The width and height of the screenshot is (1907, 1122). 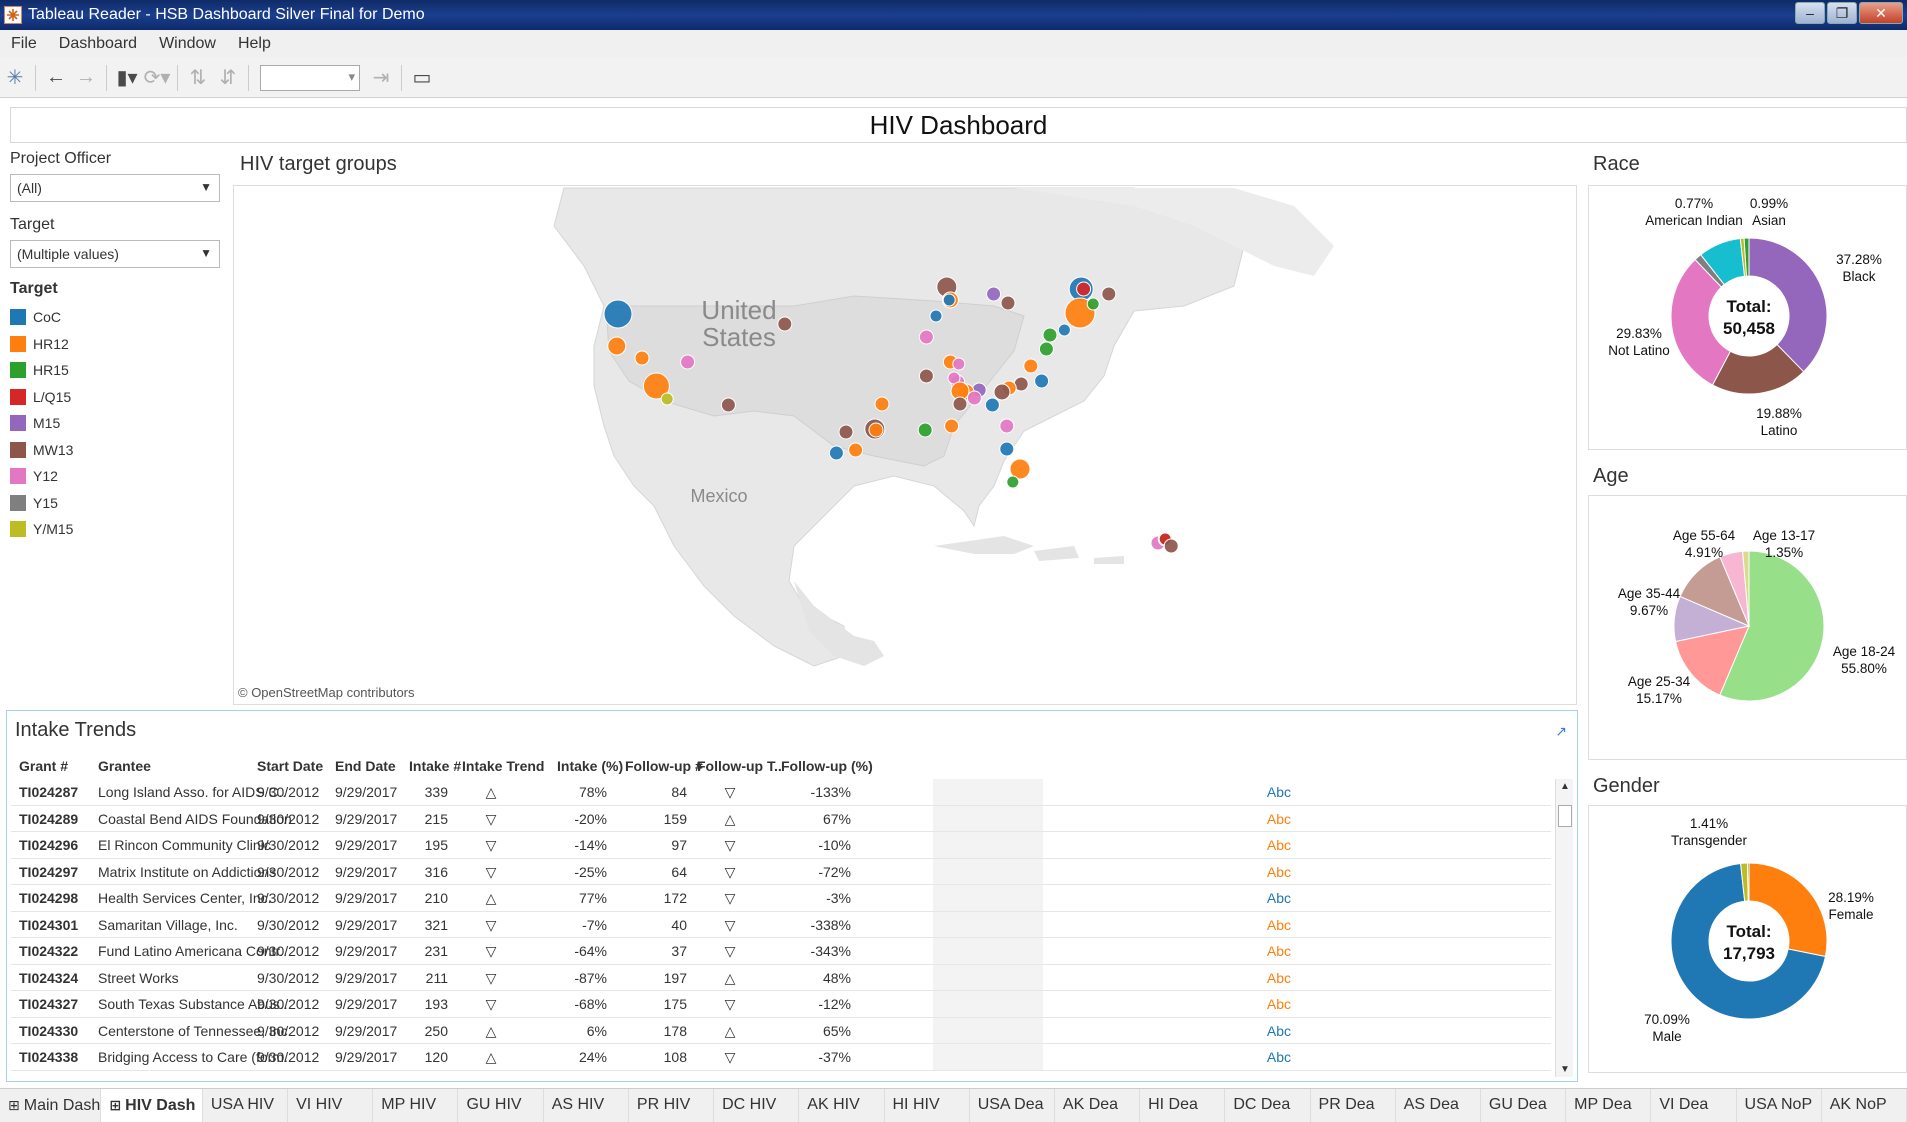 I want to click on tab-gu-dea: GU Dea, so click(x=1524, y=1105).